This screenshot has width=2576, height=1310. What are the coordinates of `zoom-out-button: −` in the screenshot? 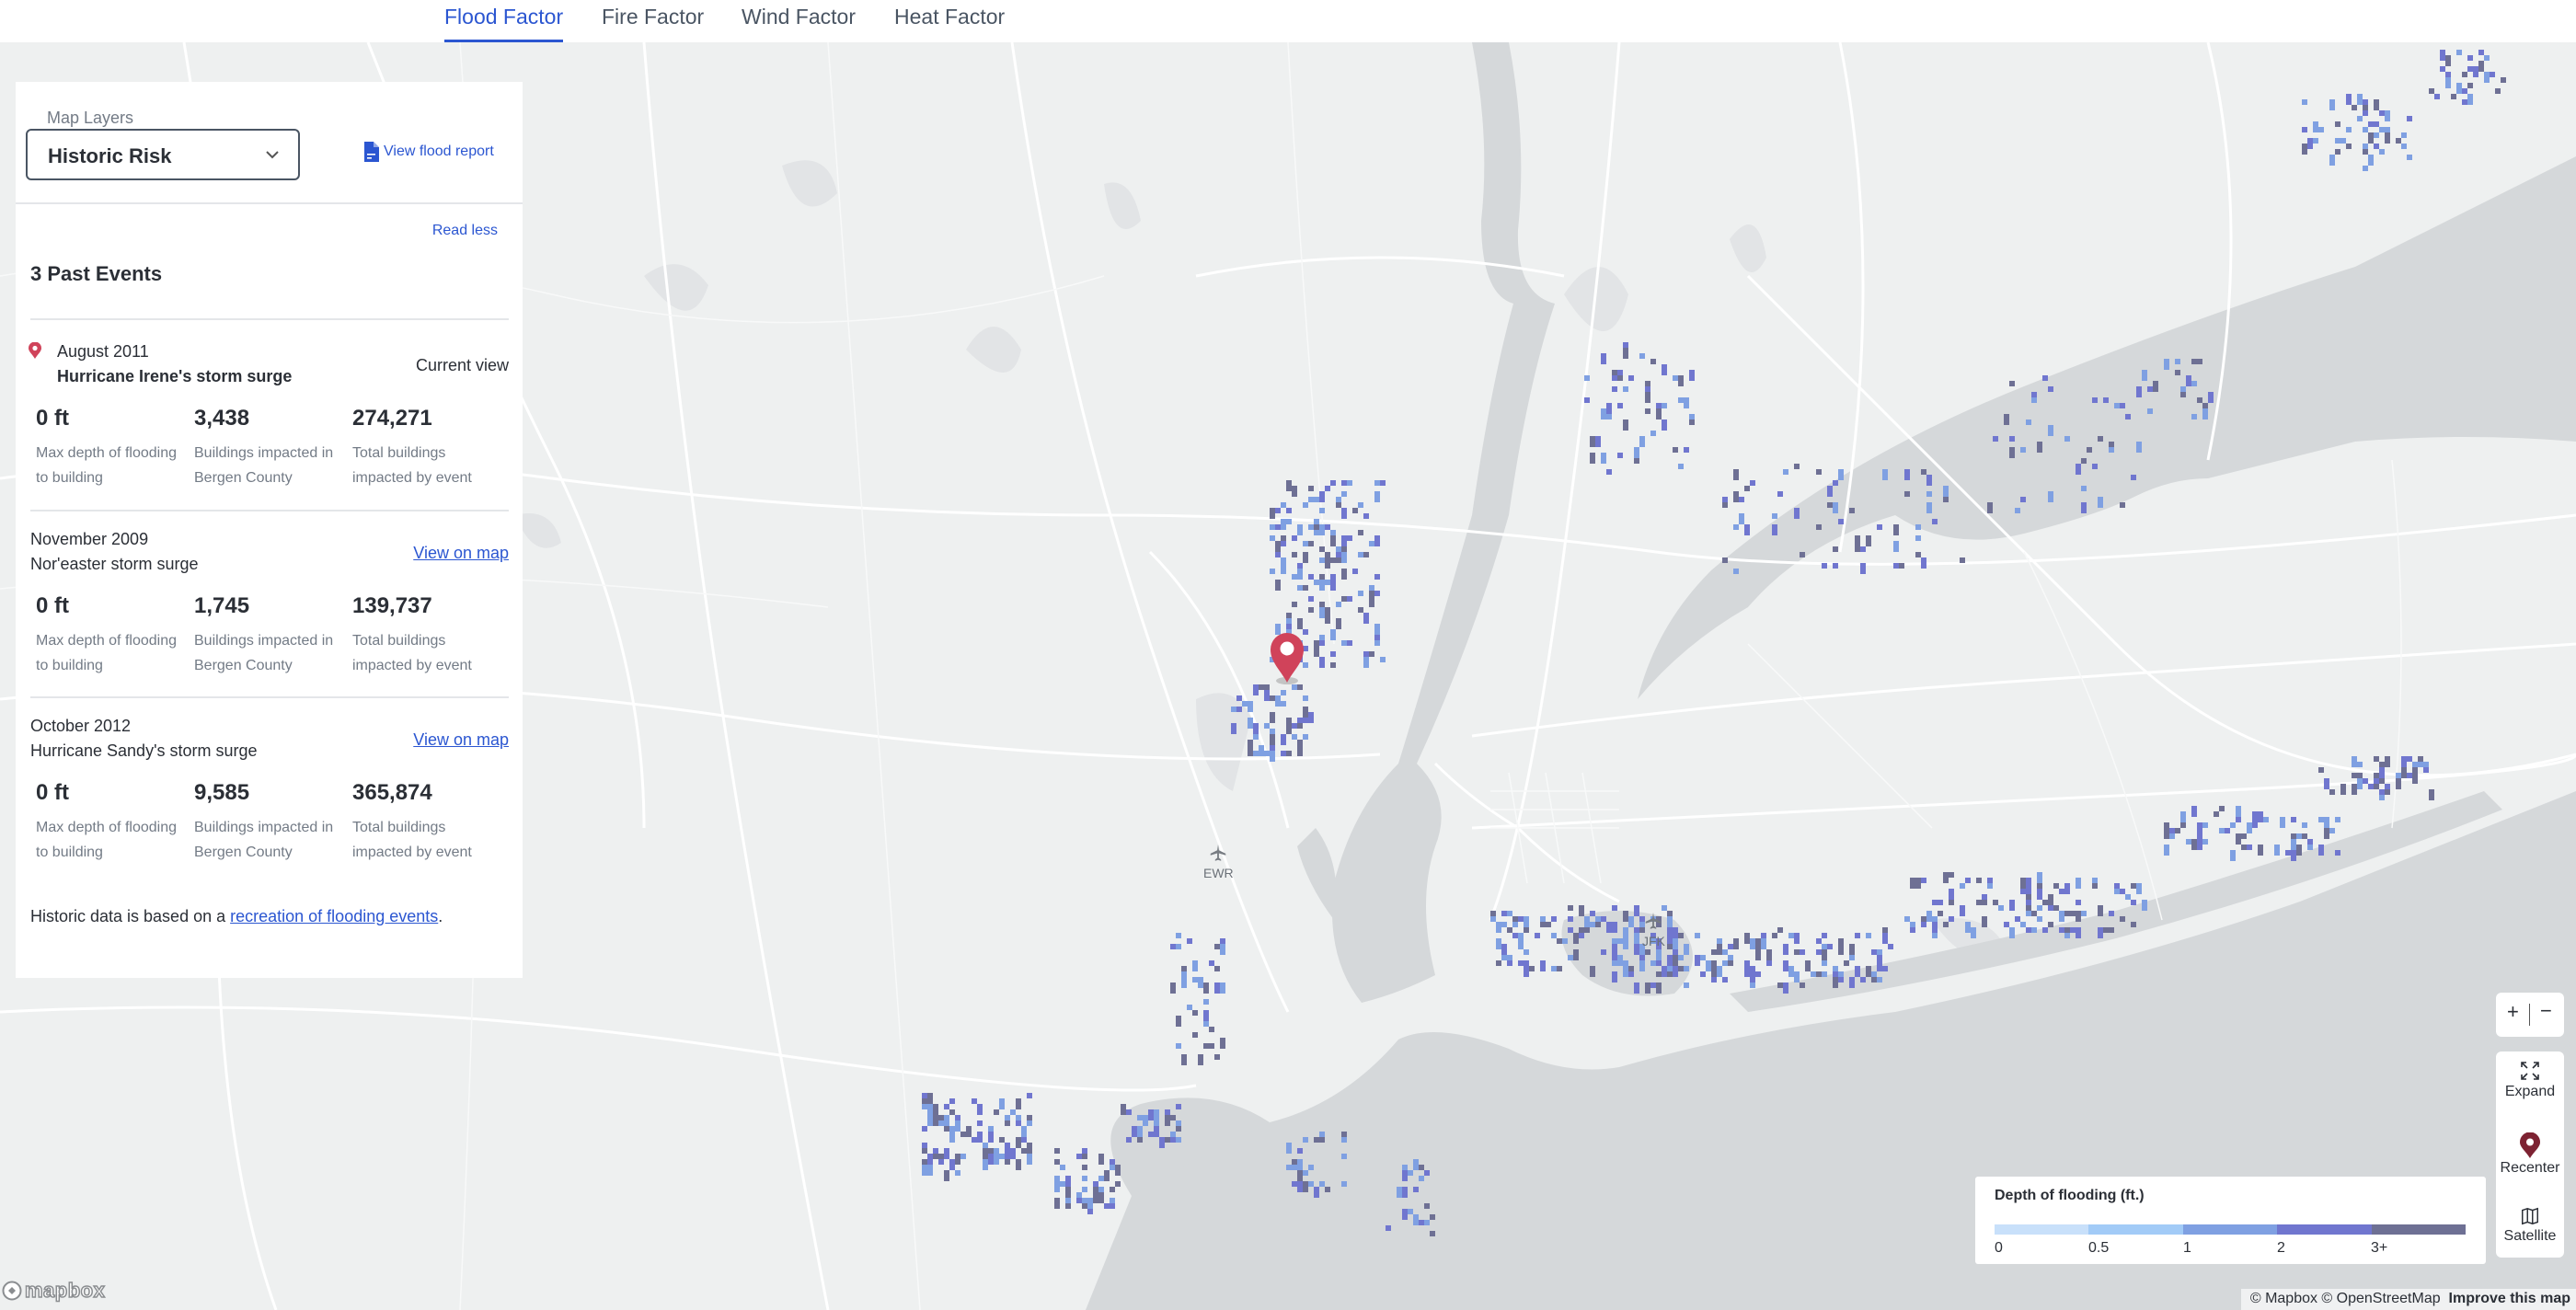 It's located at (2546, 1011).